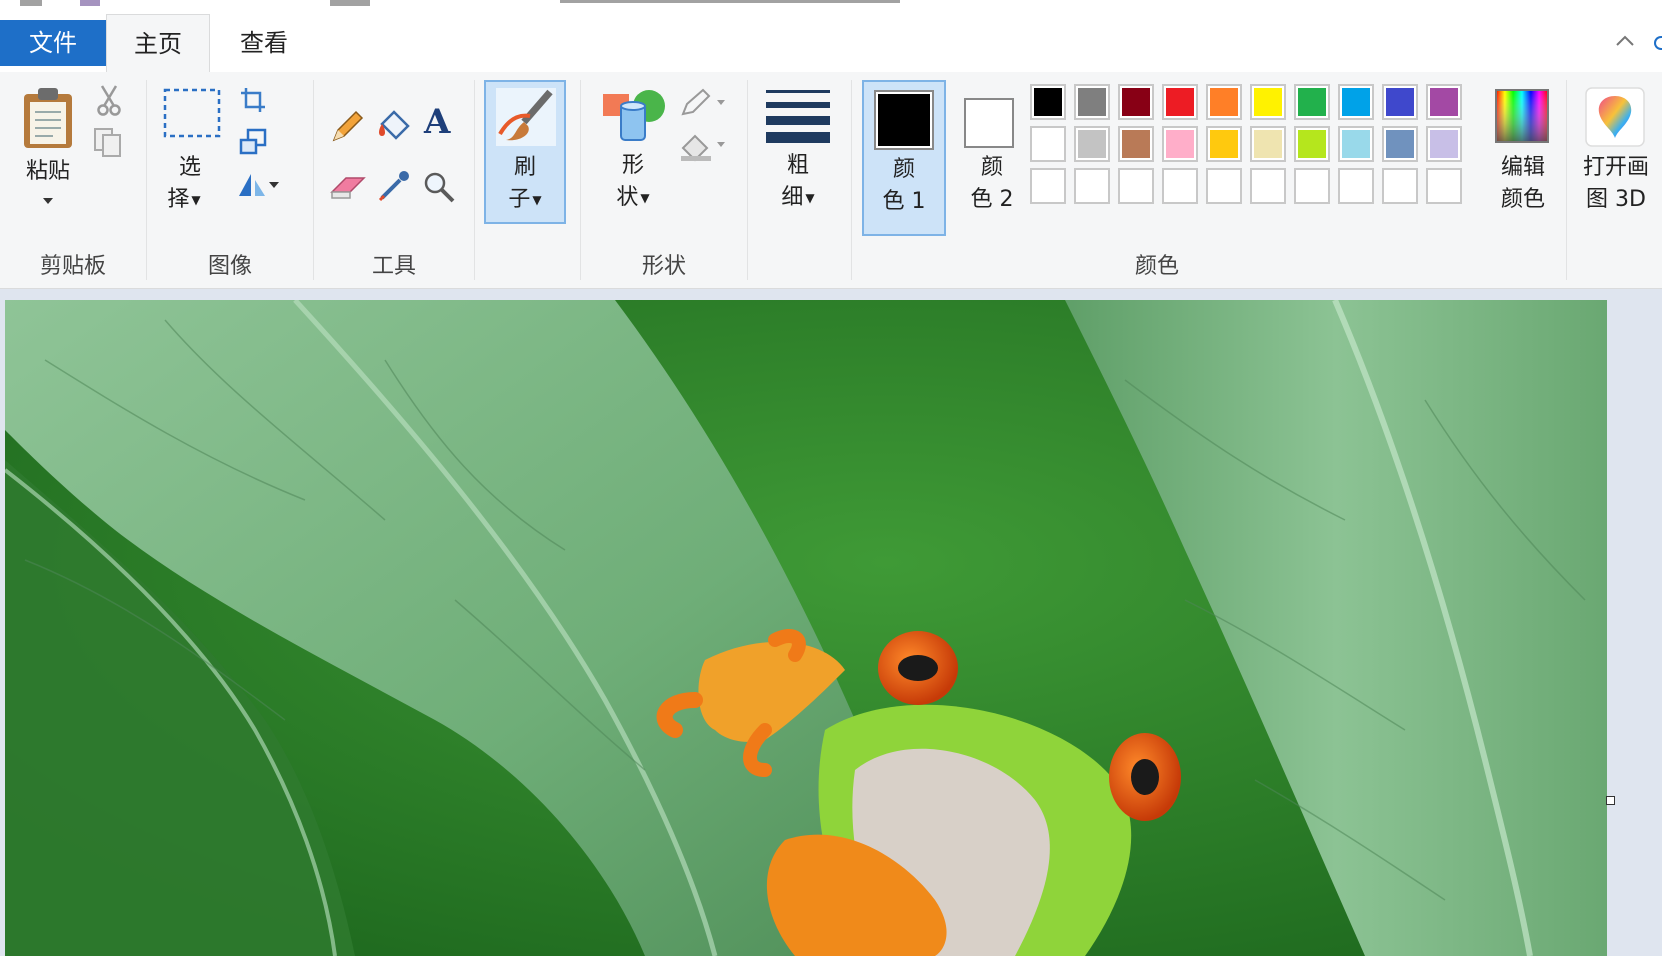 The width and height of the screenshot is (1662, 956). Describe the element at coordinates (798, 197) in the screenshot. I see `size-label-2: 细 ▼` at that location.